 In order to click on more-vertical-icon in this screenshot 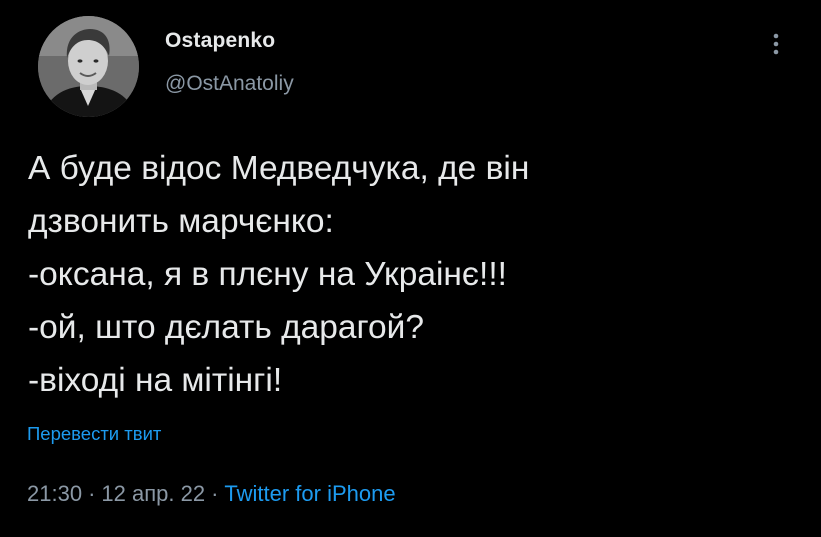, I will do `click(776, 45)`.